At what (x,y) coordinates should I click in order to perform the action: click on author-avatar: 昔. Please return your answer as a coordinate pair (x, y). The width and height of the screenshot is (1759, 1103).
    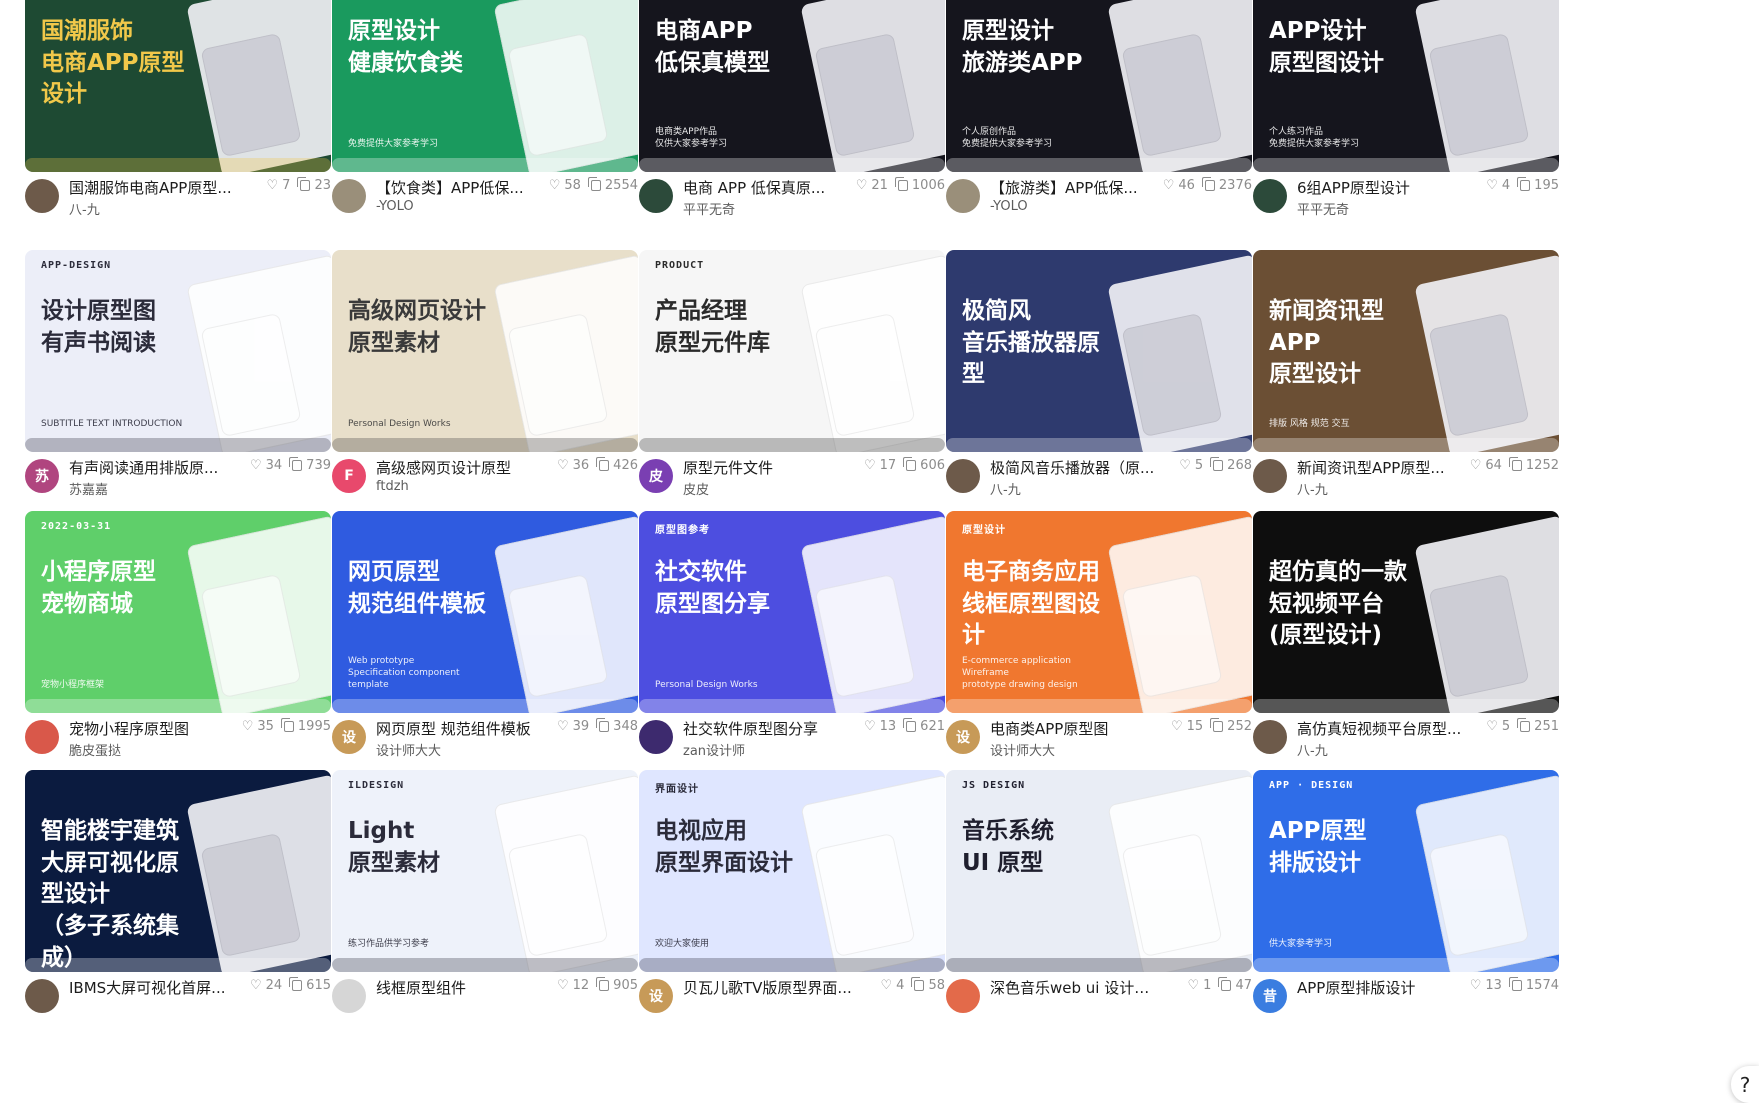
    Looking at the image, I should click on (1270, 996).